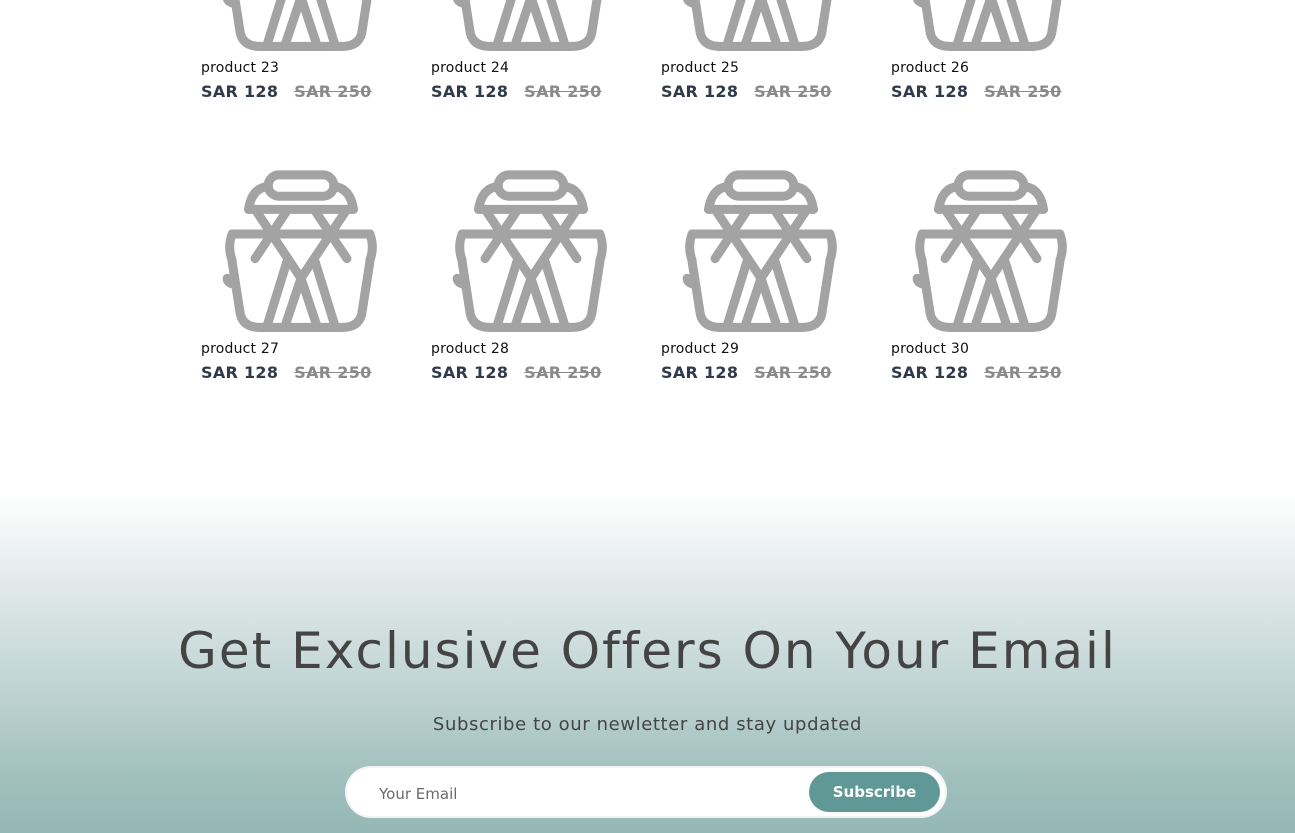  What do you see at coordinates (874, 792) in the screenshot?
I see `subscribe-button: Subscribe` at bounding box center [874, 792].